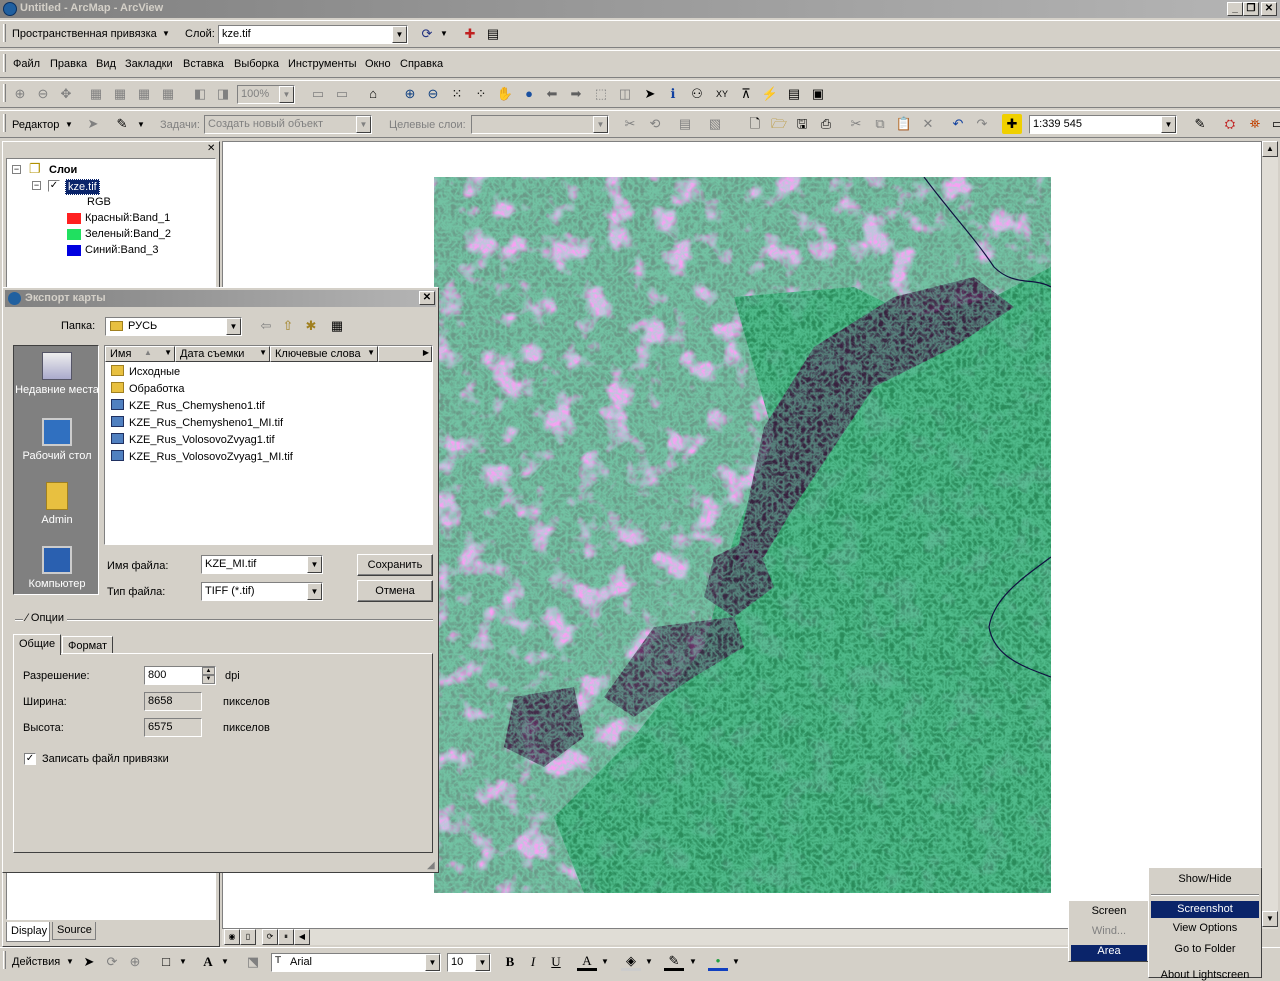 This screenshot has height=981, width=1280. I want to click on menu-selection: Выборка, so click(256, 64).